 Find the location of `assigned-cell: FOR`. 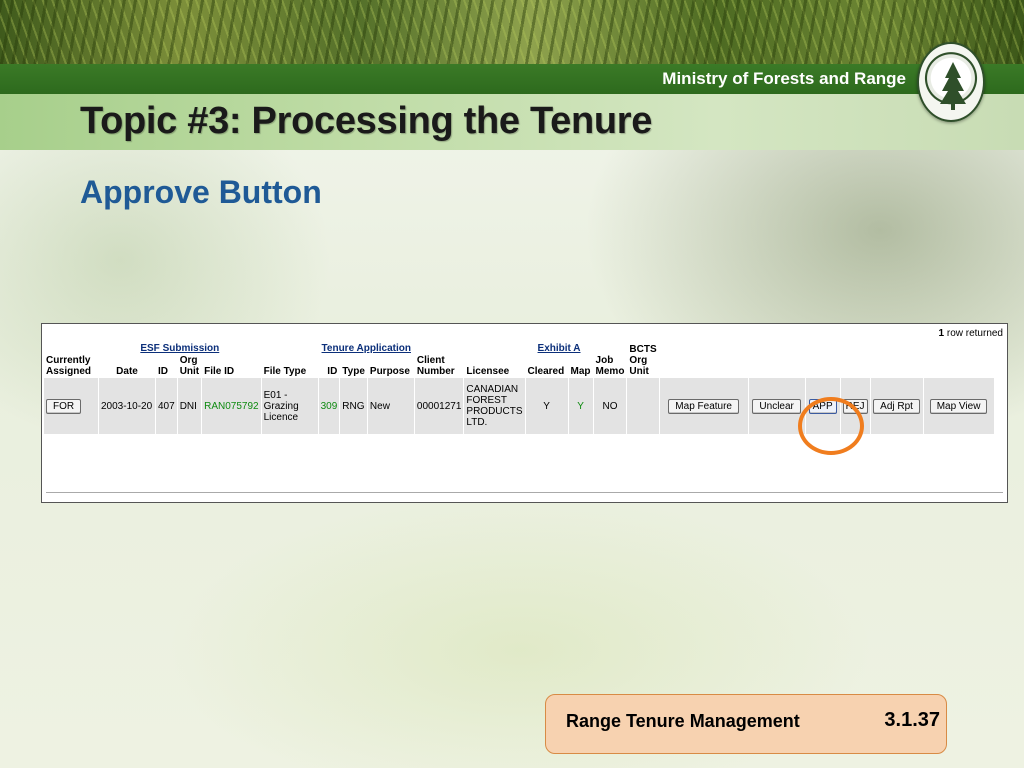

assigned-cell: FOR is located at coordinates (71, 406).